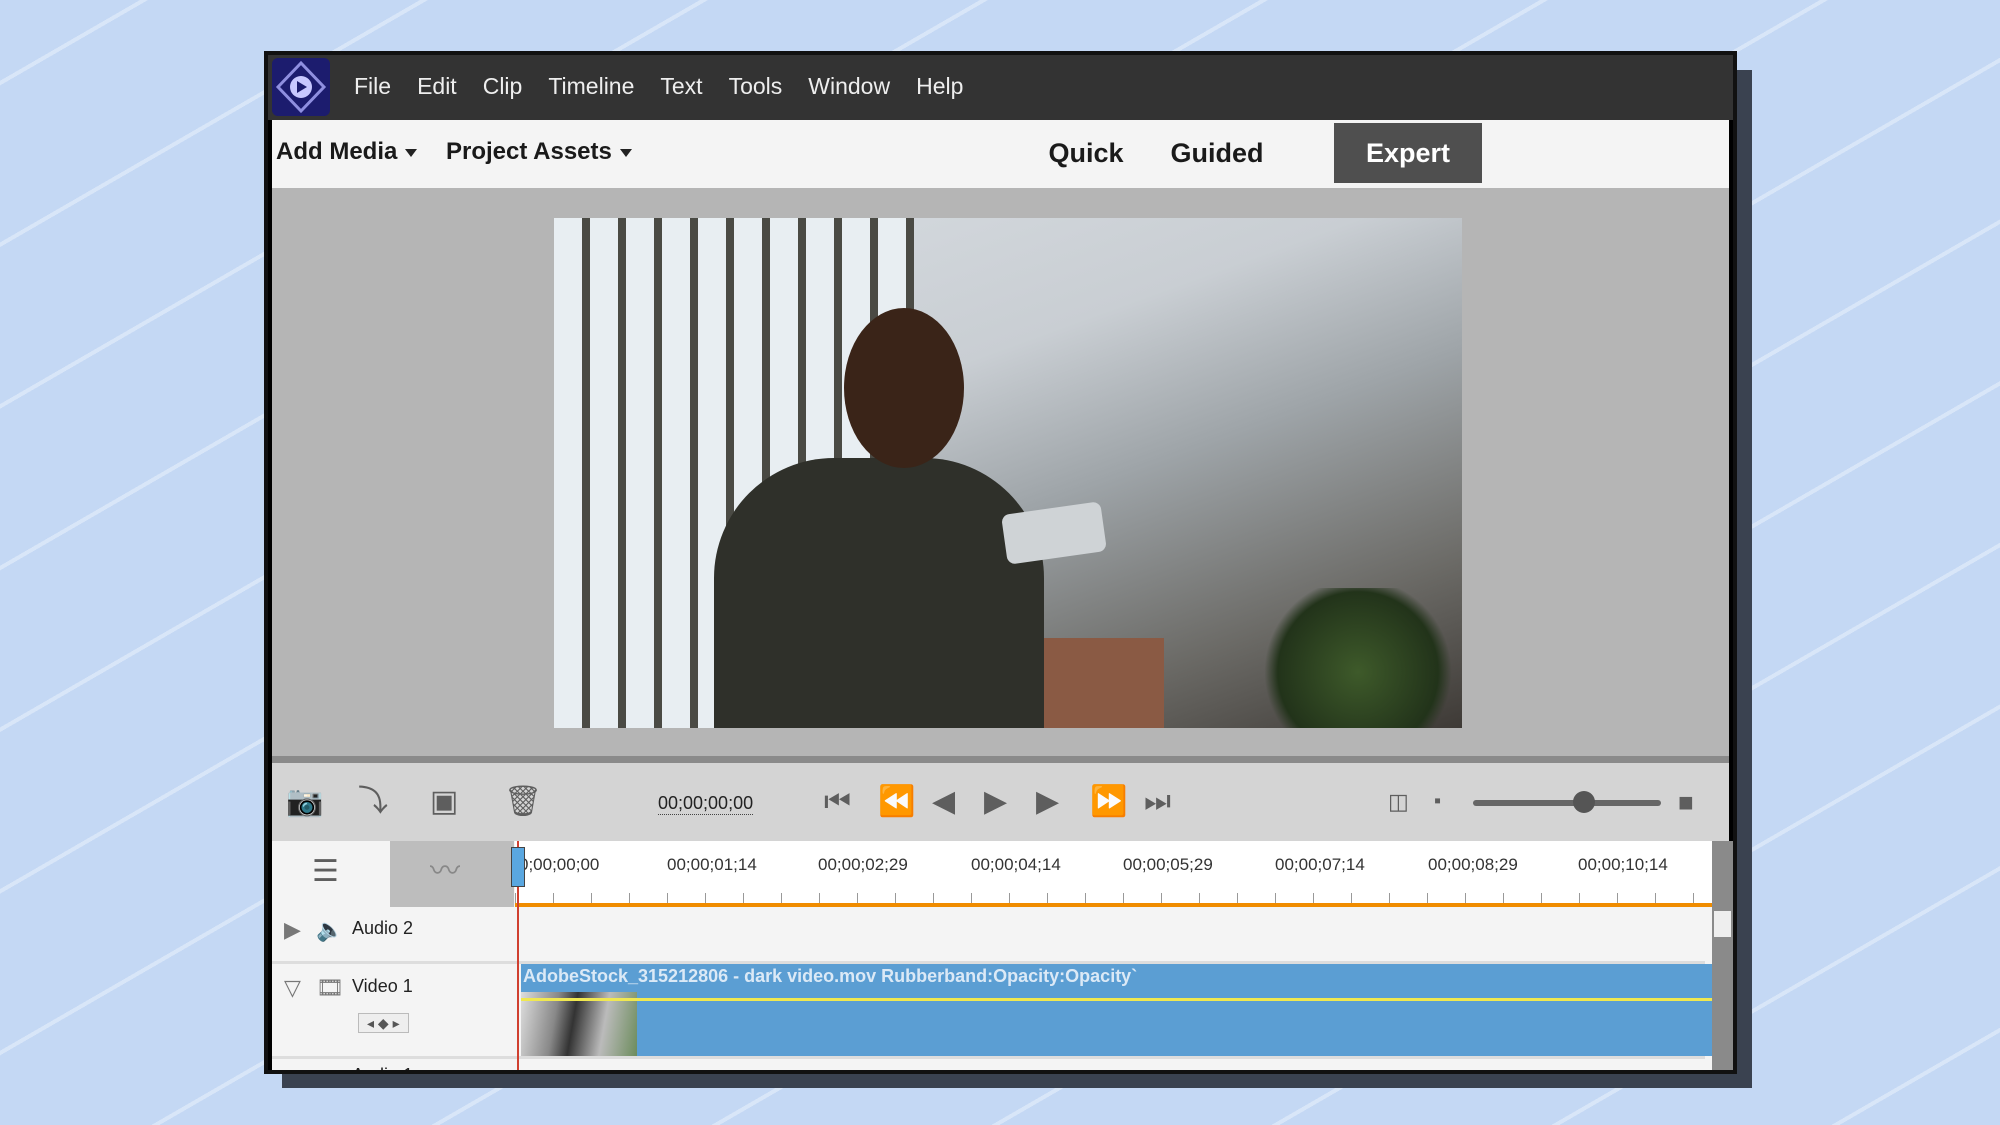 The image size is (2000, 1125). What do you see at coordinates (1722, 955) in the screenshot?
I see `timeline-scrollbar` at bounding box center [1722, 955].